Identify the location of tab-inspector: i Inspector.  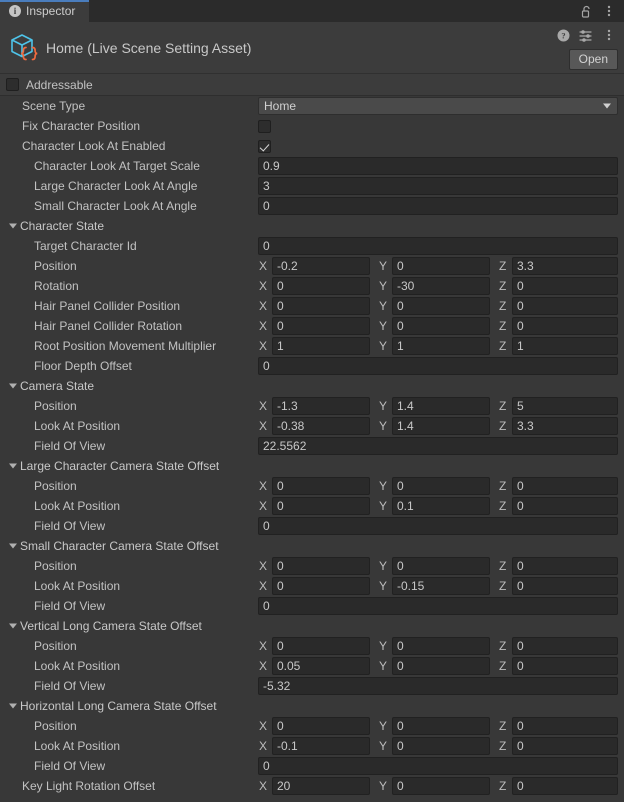
(45, 11).